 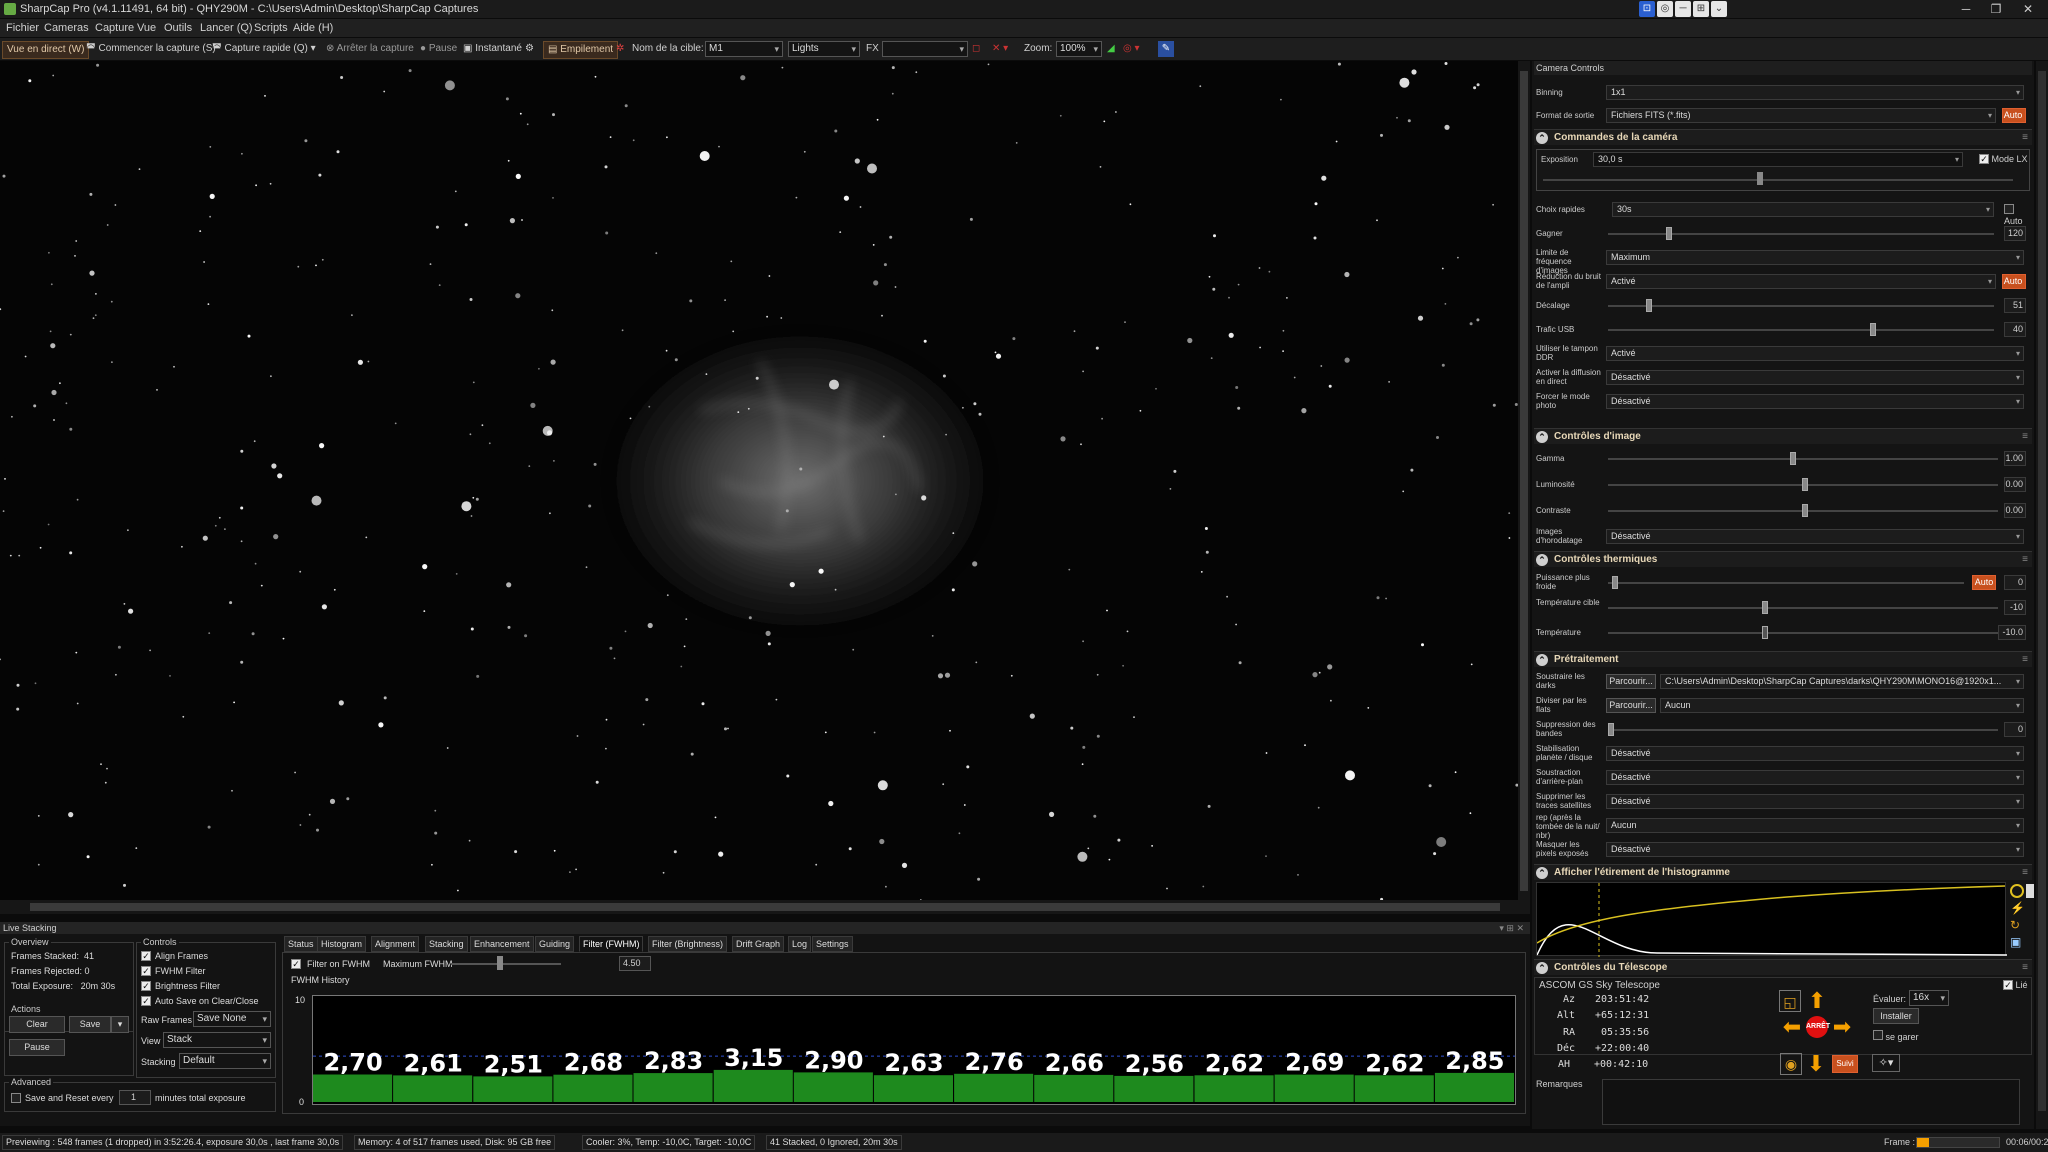 I want to click on gain-value: 120, so click(x=2015, y=233).